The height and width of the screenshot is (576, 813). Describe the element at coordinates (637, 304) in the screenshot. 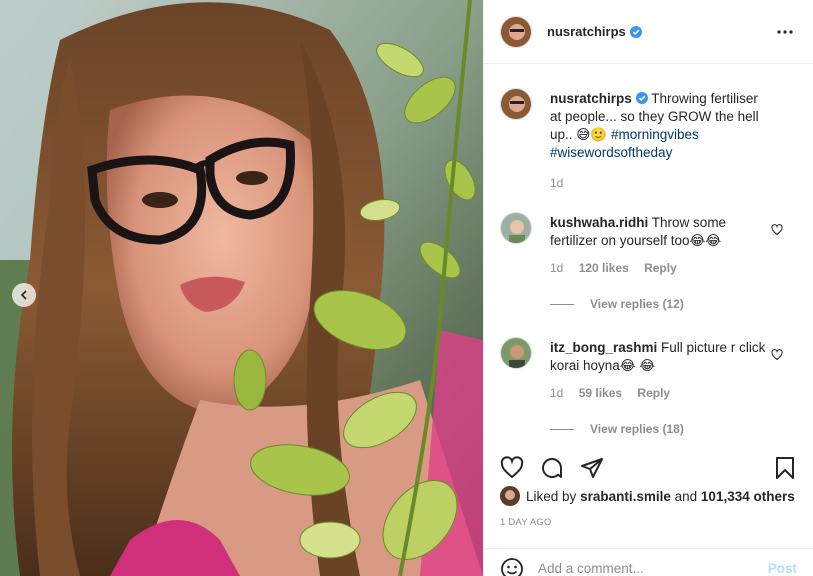

I see `view-replies-label: View replies (12)` at that location.